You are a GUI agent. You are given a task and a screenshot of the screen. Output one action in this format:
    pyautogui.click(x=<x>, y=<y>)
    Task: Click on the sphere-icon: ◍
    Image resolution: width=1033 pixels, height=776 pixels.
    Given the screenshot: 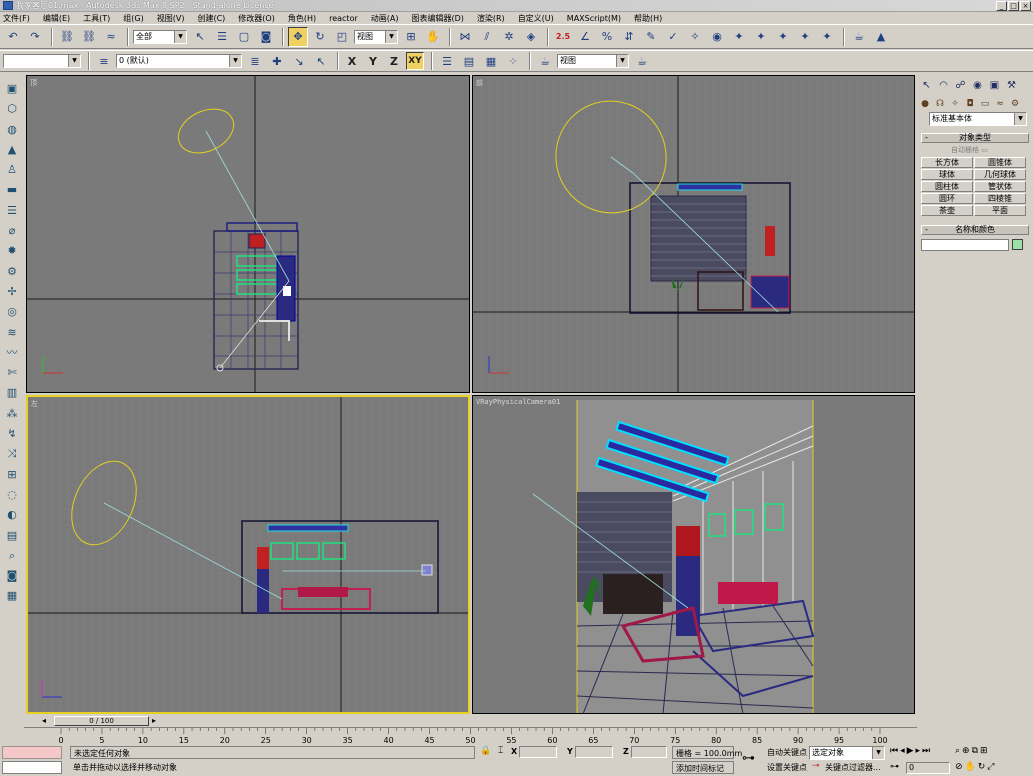 What is the action you would take?
    pyautogui.click(x=12, y=129)
    